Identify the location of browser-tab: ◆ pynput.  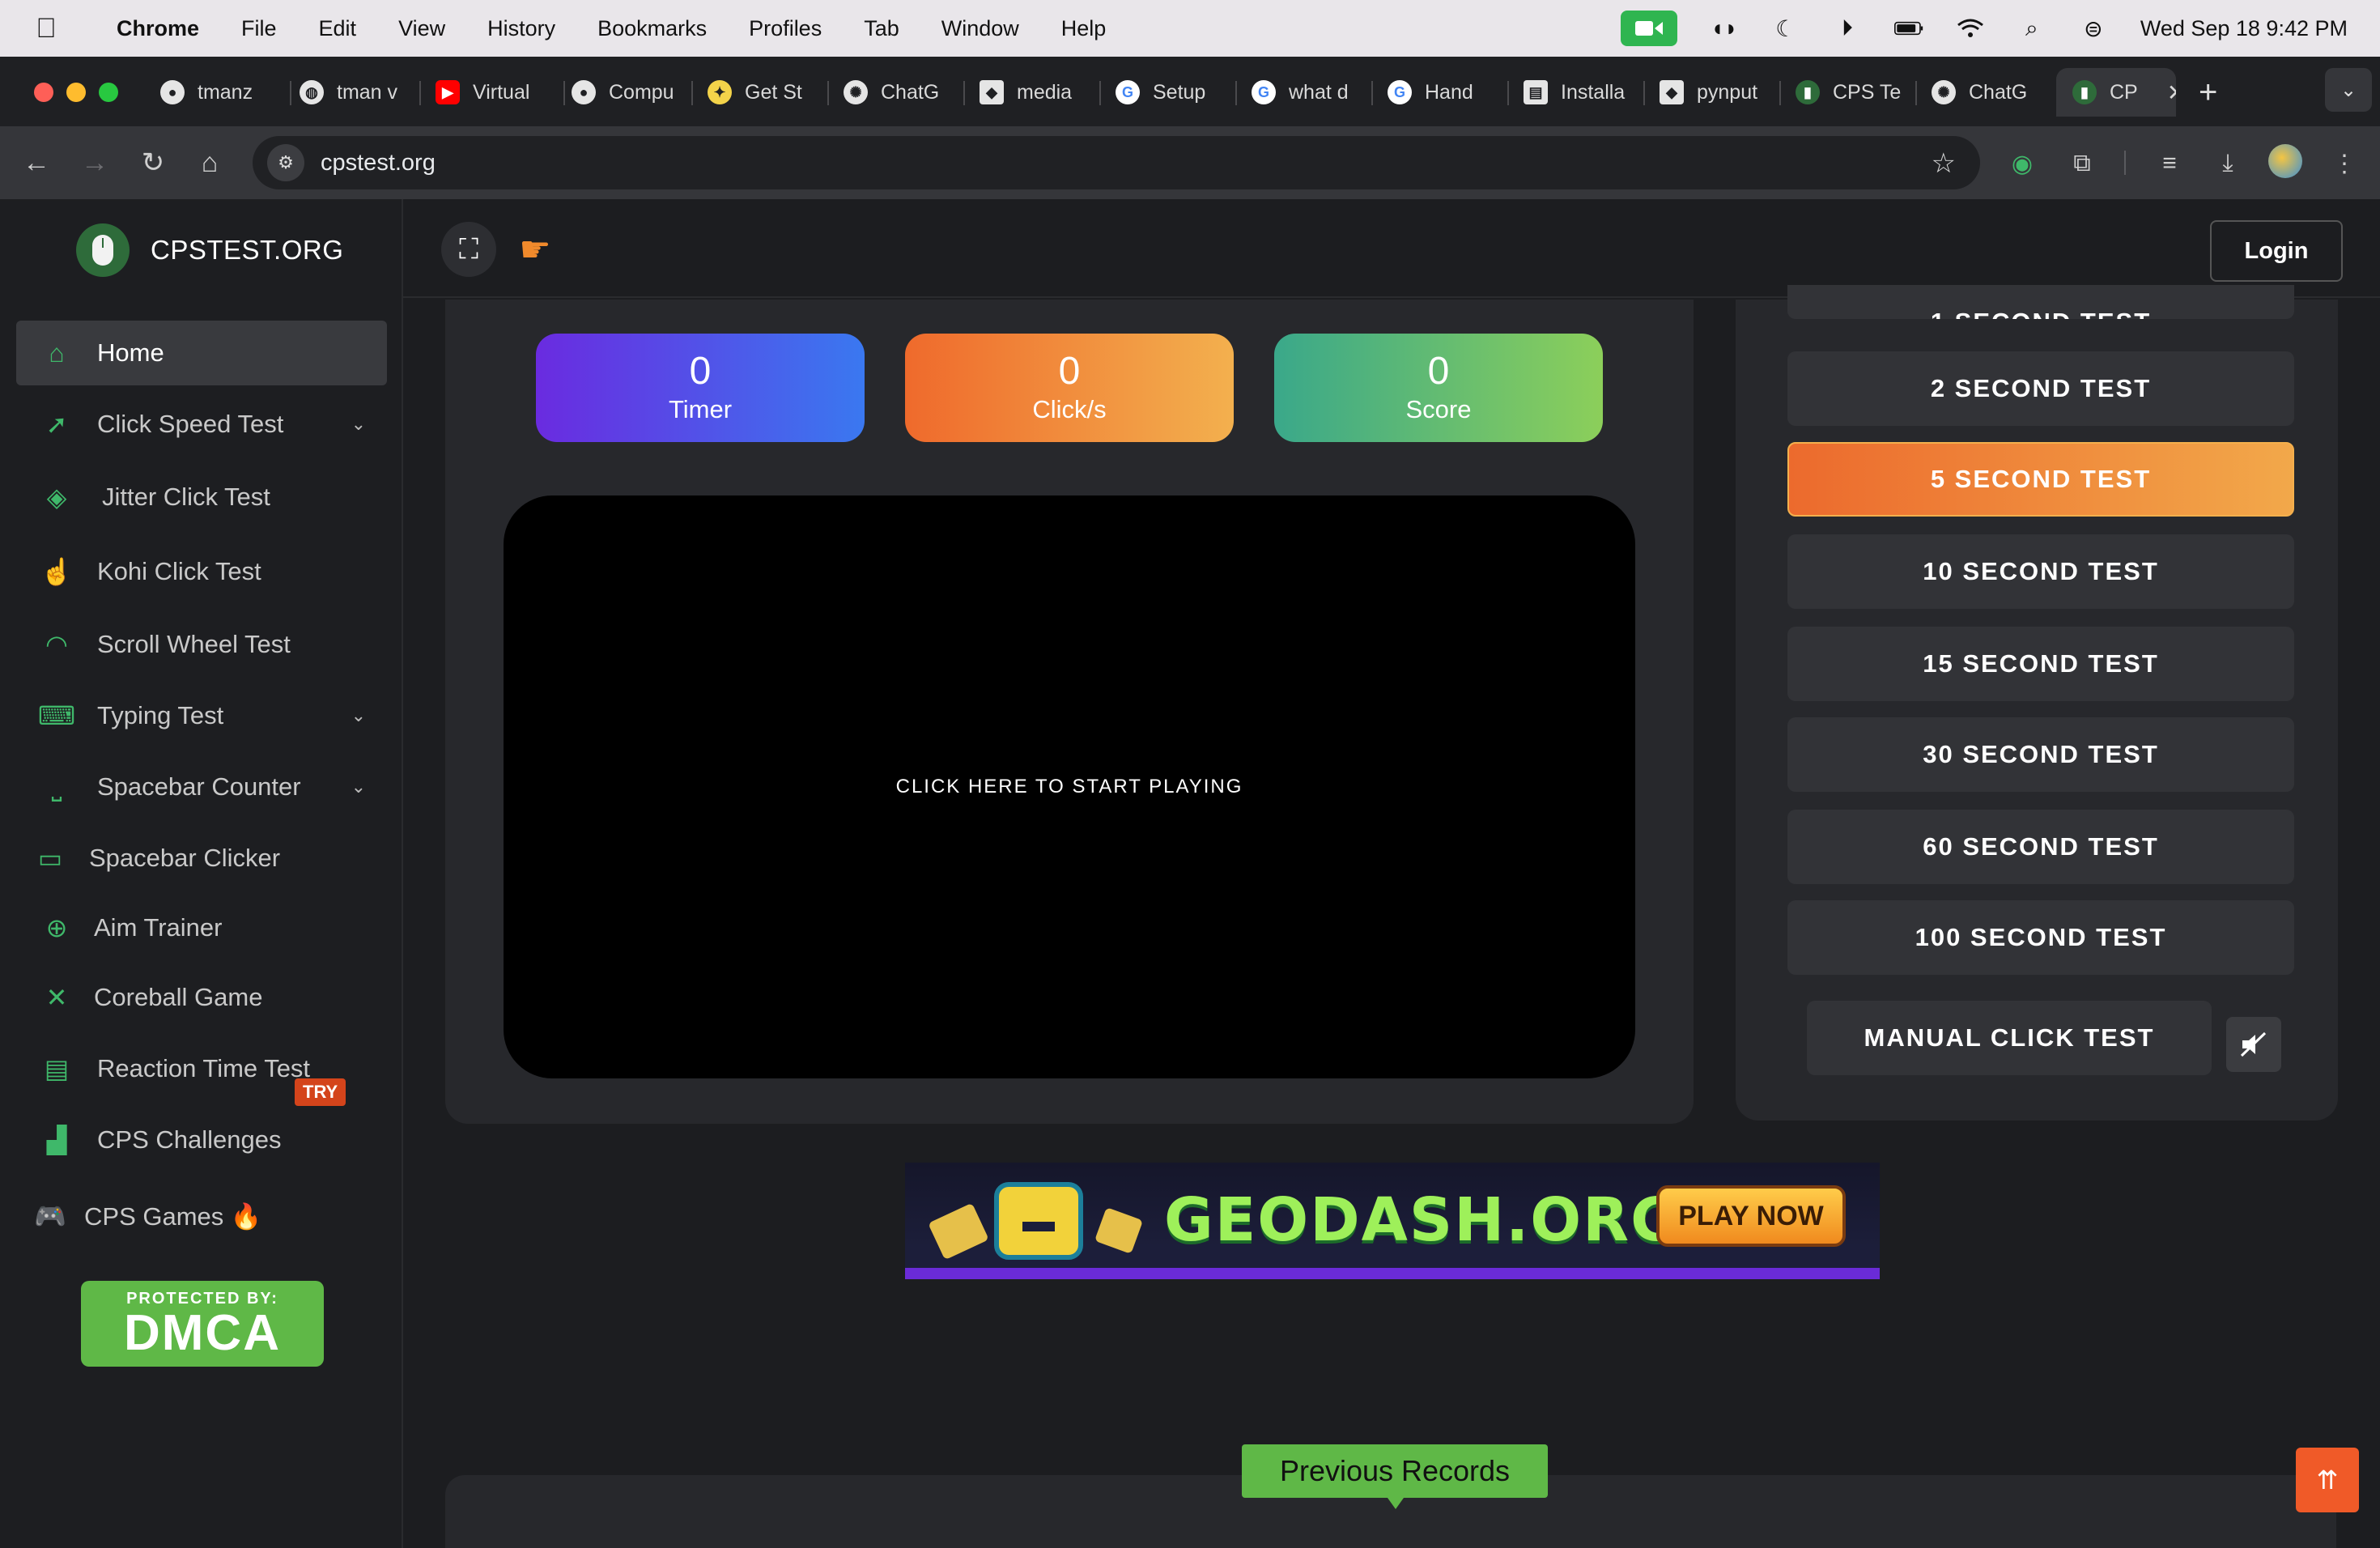
(1721, 92).